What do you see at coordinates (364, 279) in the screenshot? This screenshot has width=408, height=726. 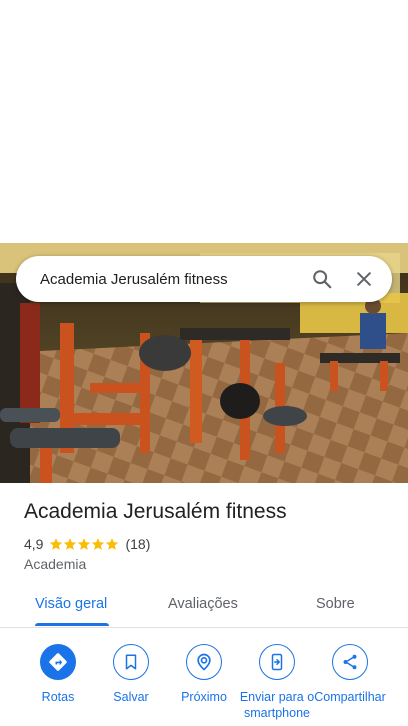 I see `close-icon` at bounding box center [364, 279].